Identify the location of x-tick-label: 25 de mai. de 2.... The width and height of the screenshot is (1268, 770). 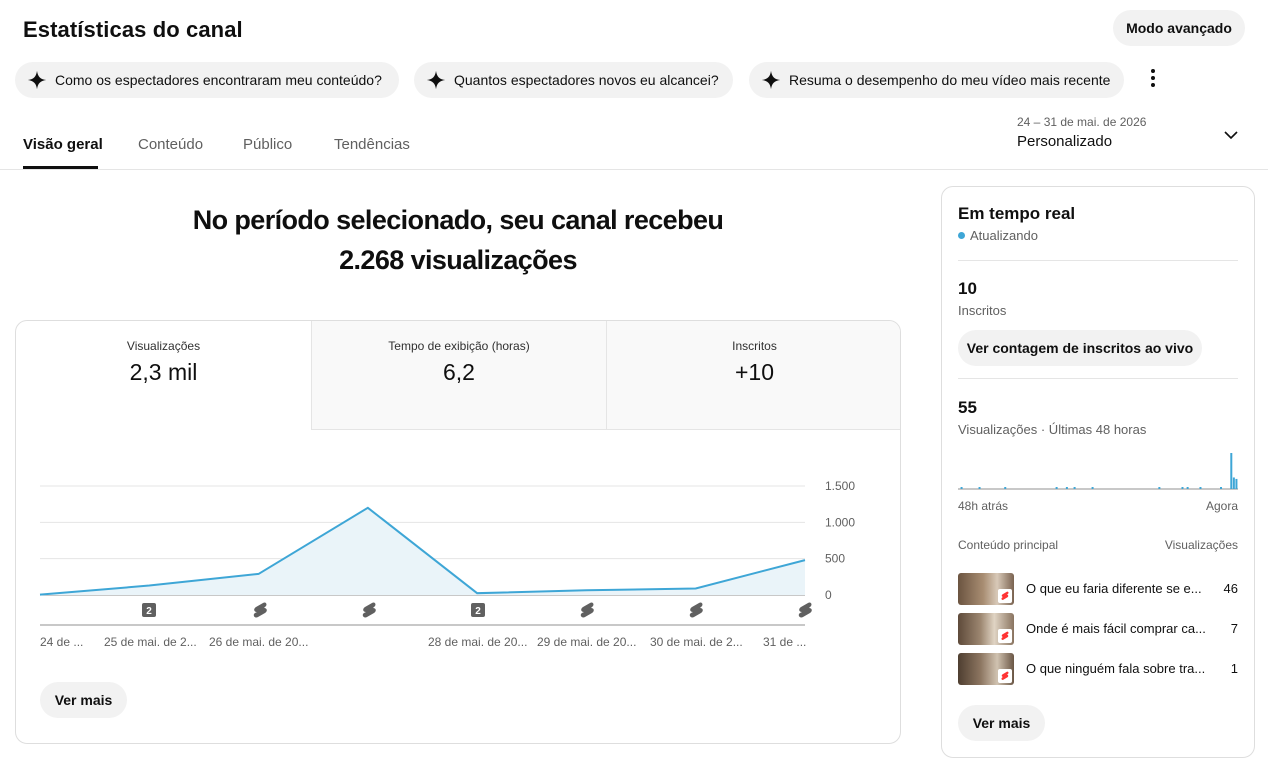
(150, 642).